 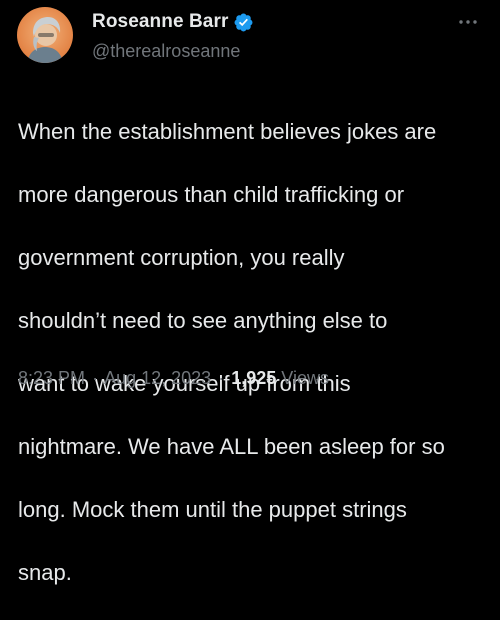 I want to click on tweet-time: 8:23 PM, so click(x=51, y=378).